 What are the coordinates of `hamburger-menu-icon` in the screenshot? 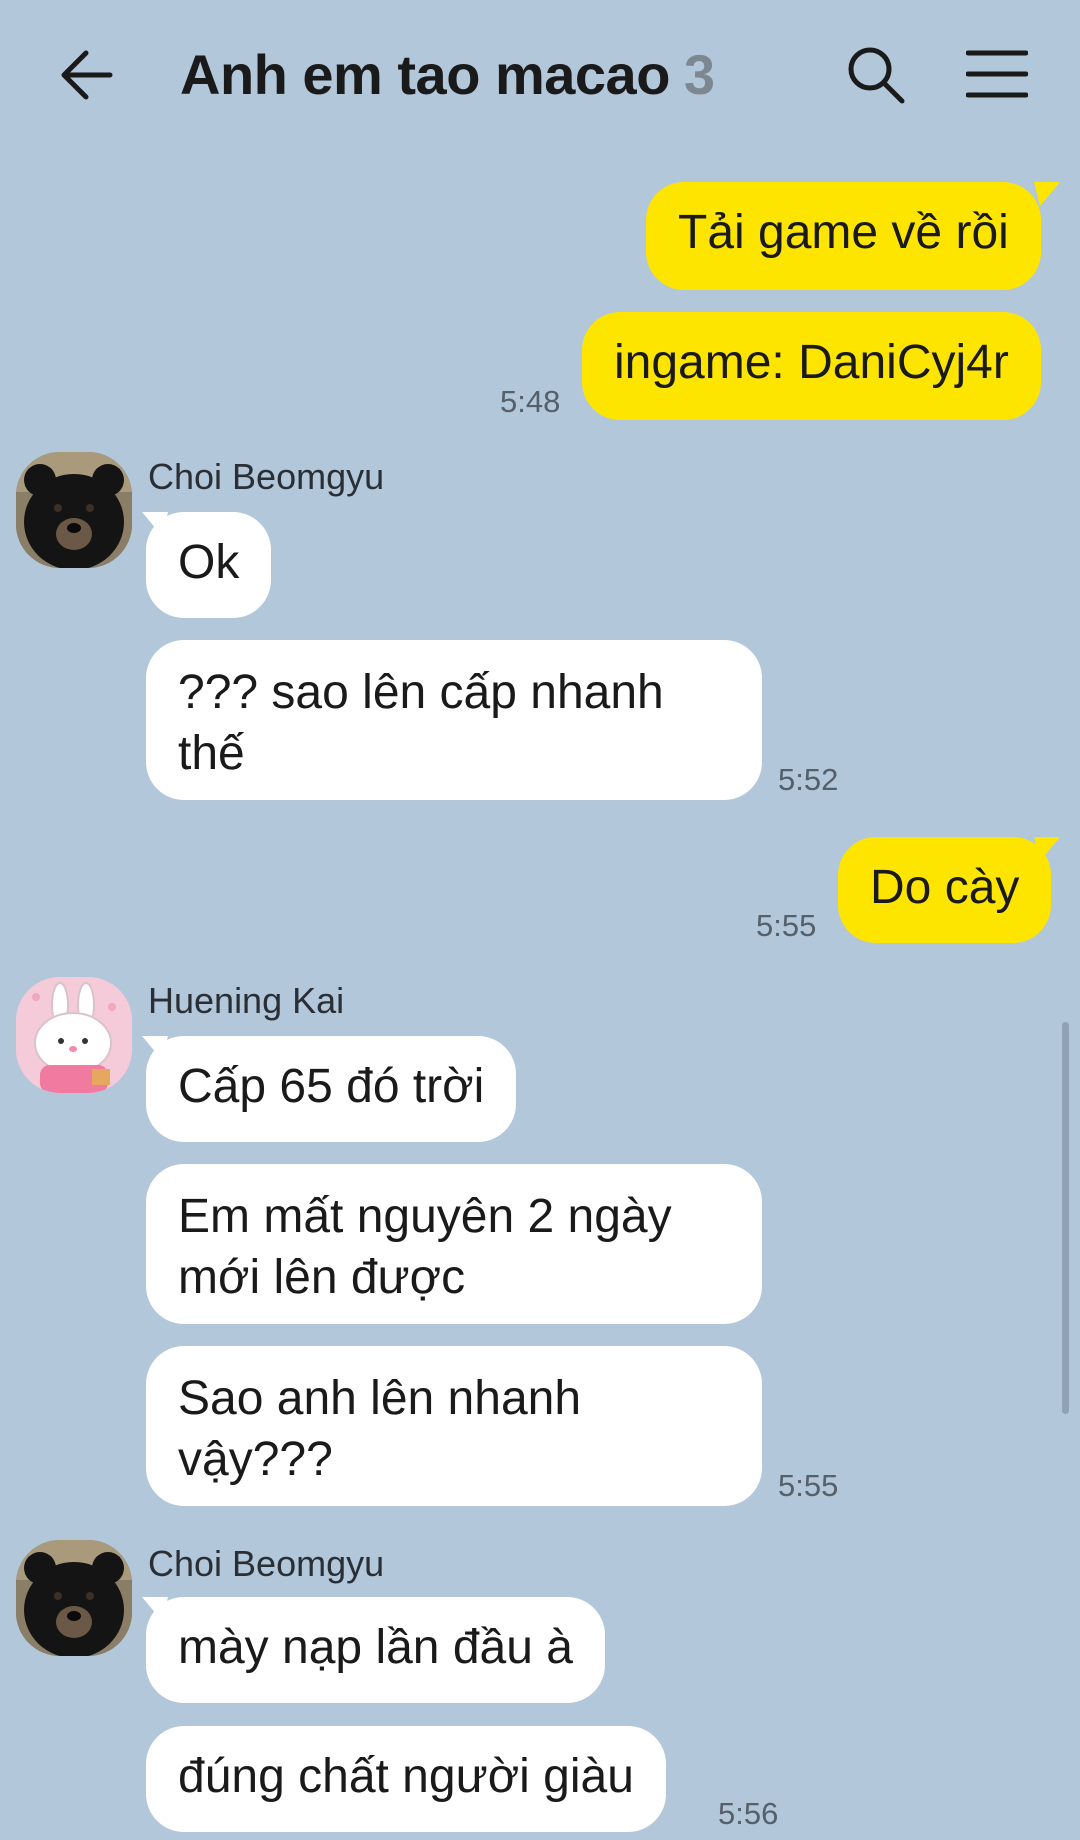 It's located at (997, 74).